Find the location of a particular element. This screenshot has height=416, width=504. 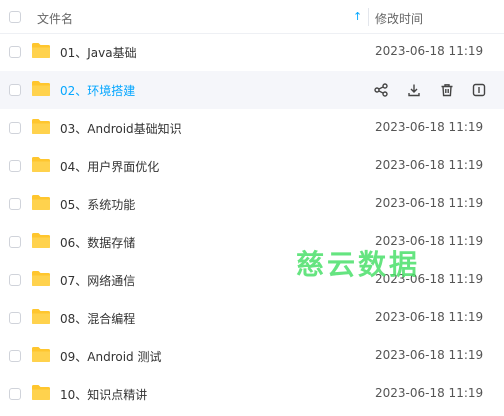

file-row: 03、Android基础知识 2023-06-18 11:19 is located at coordinates (252, 128).